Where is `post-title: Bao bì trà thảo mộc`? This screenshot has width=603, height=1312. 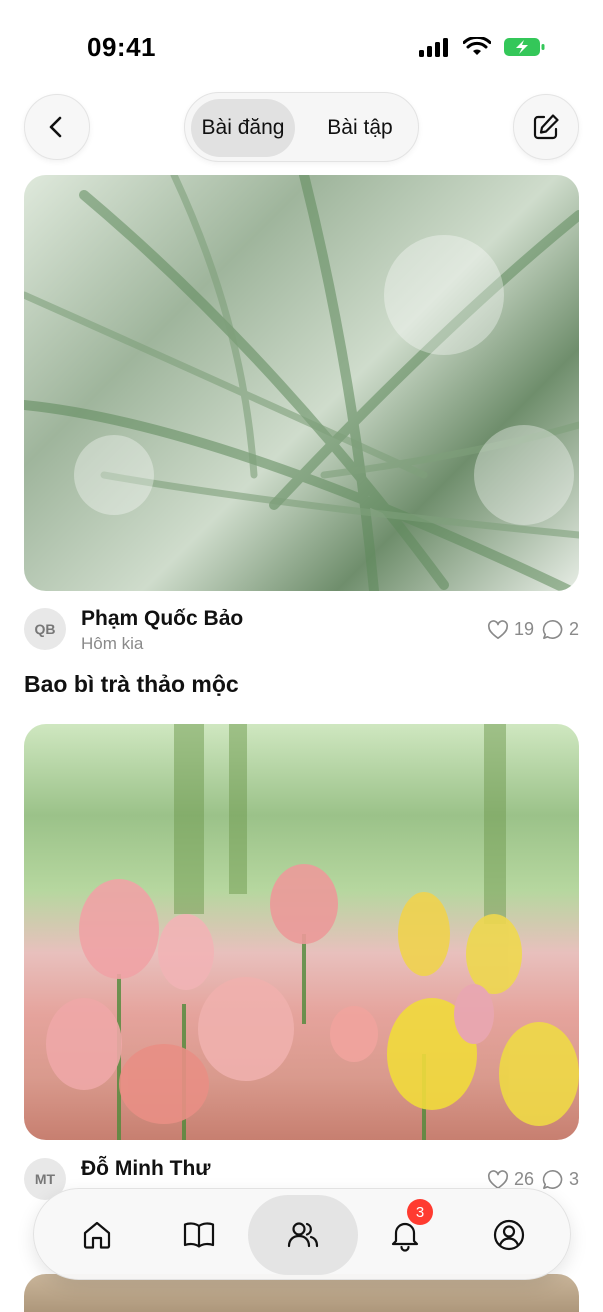 post-title: Bao bì trà thảo mộc is located at coordinates (131, 684).